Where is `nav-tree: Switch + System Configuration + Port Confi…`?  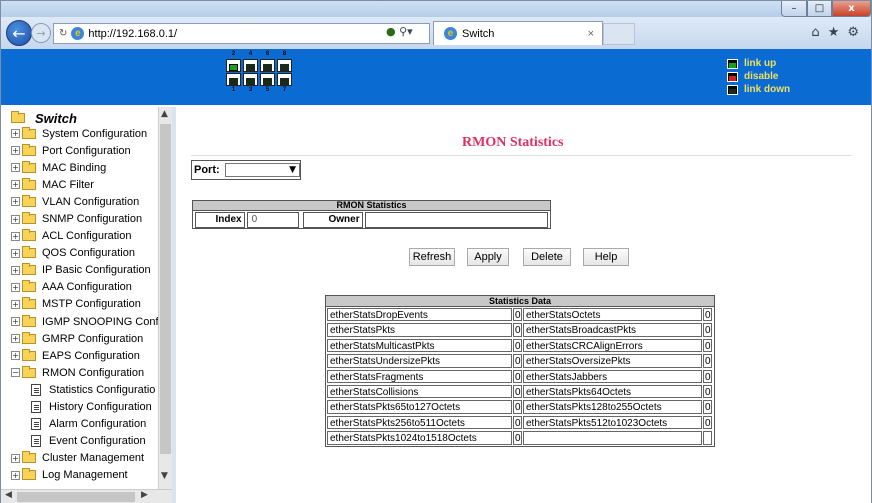 nav-tree: Switch + System Configuration + Port Confi… is located at coordinates (81, 298).